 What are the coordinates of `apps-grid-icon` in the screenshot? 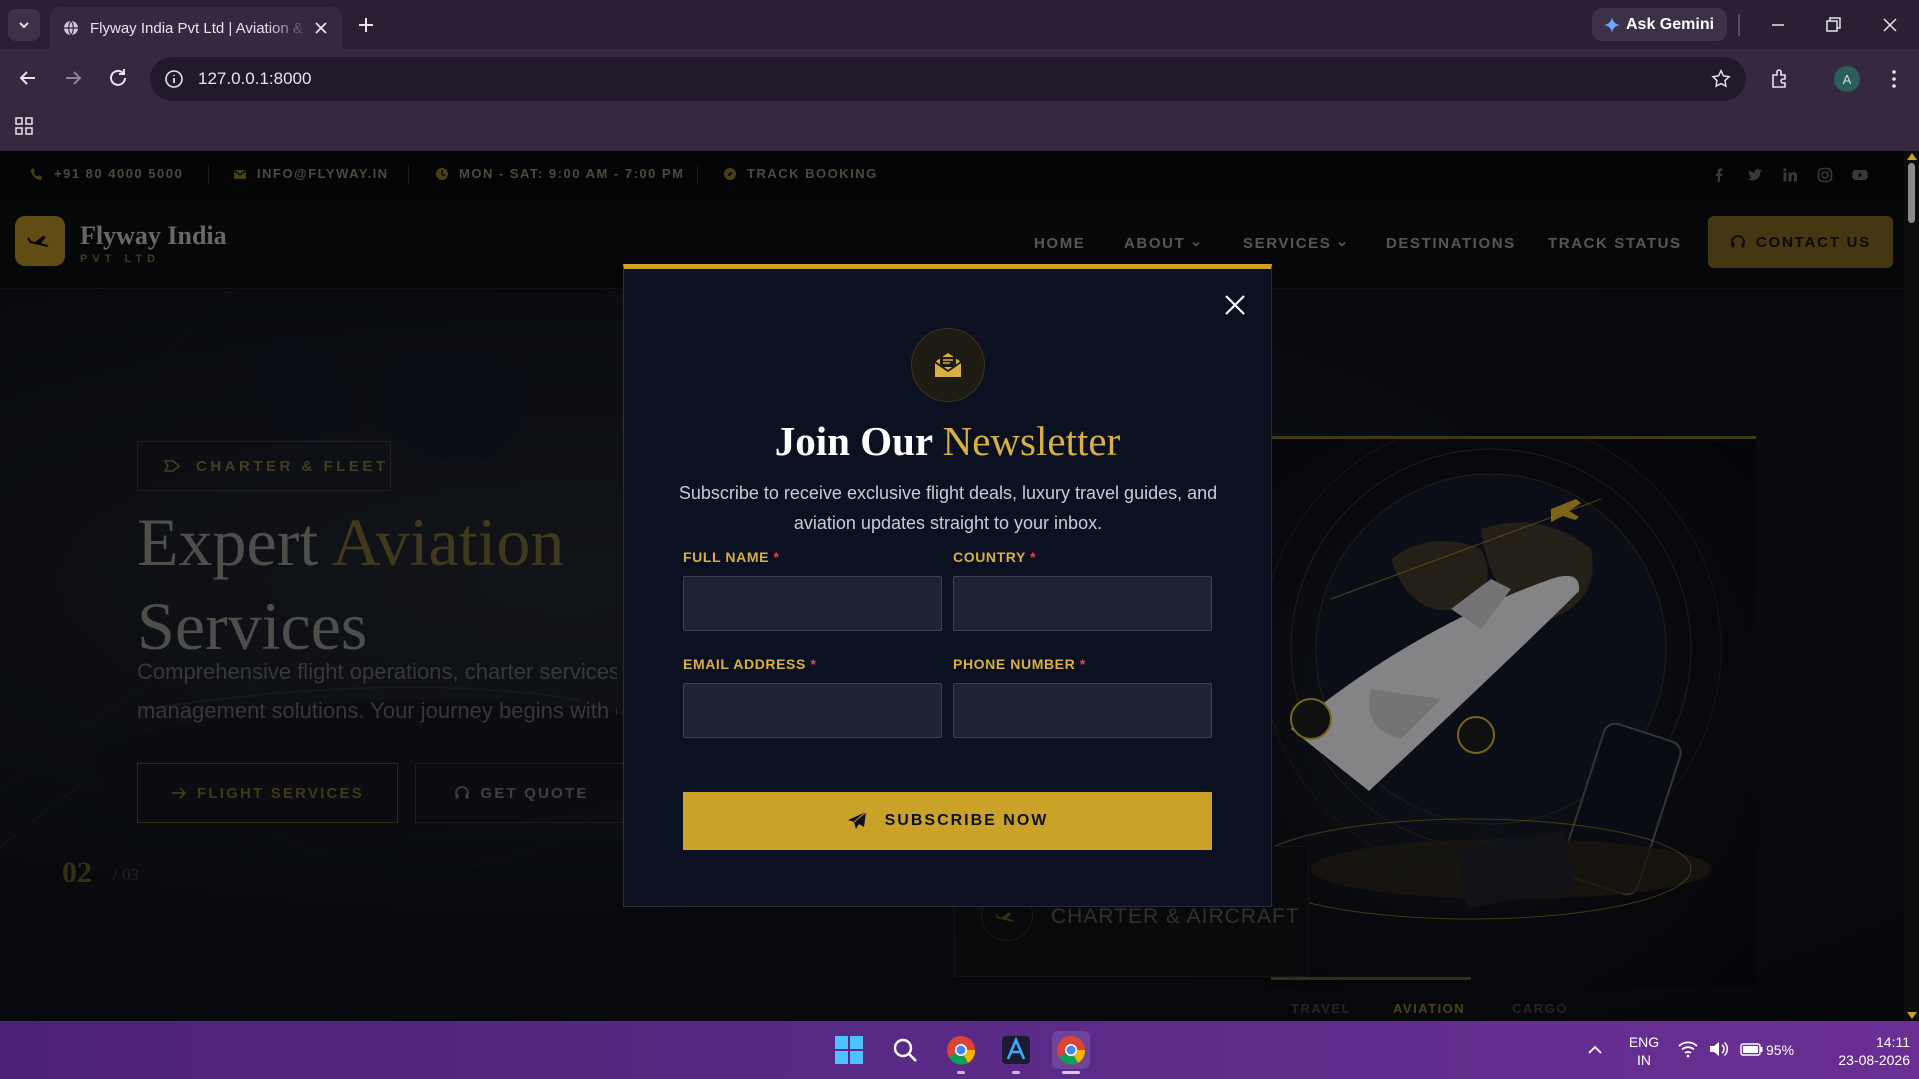 It's located at (24, 126).